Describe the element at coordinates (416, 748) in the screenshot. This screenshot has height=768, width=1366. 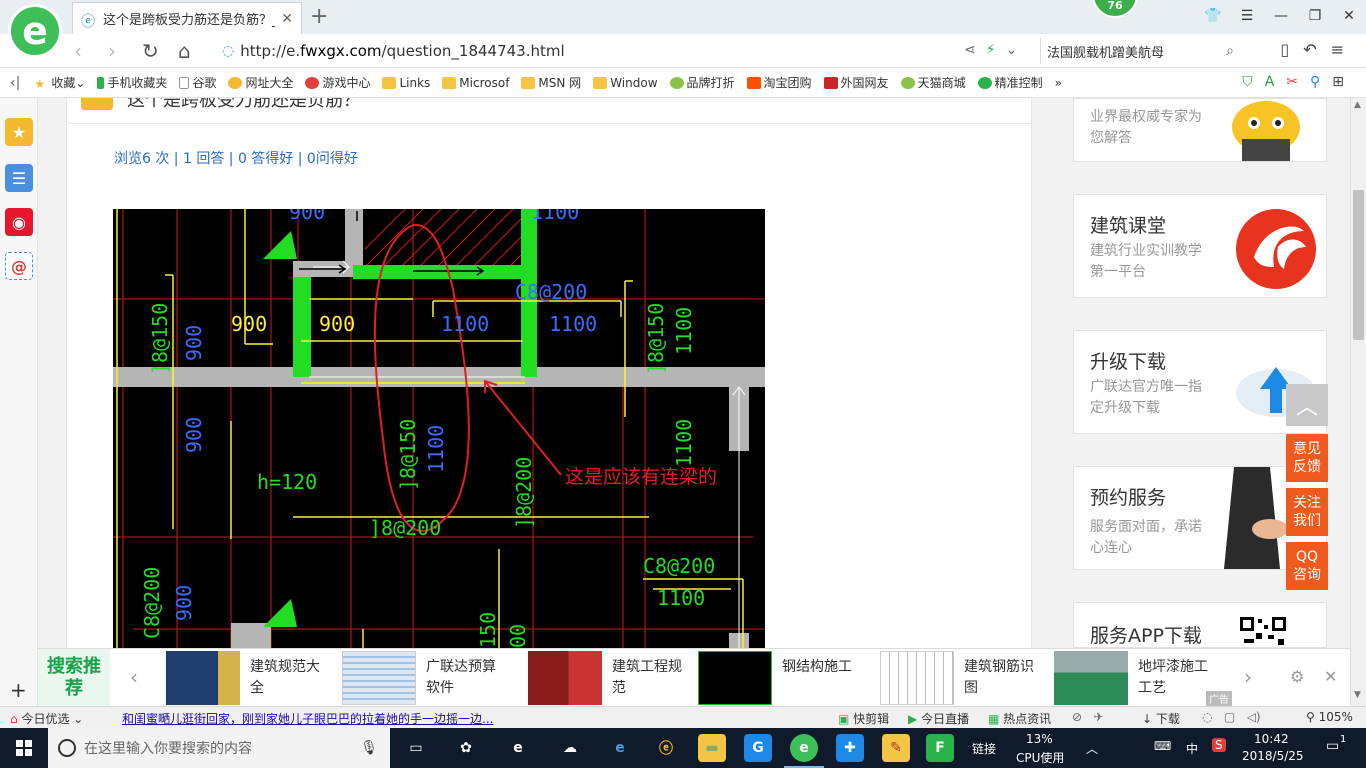
I see `task-view-icon: ▭` at that location.